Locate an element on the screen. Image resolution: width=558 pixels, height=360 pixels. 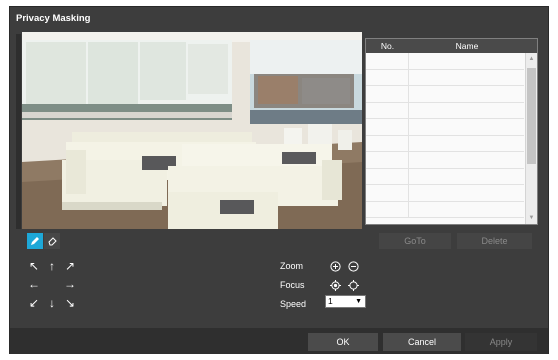
speed-label: Speed is located at coordinates (293, 304).